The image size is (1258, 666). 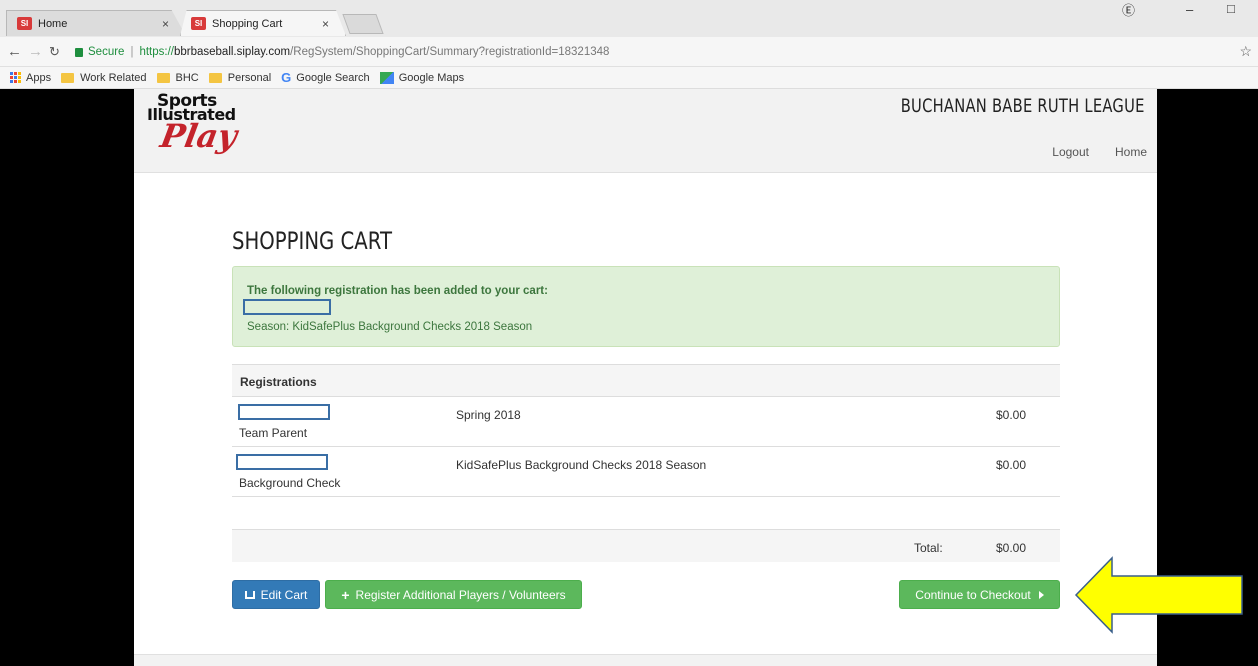 What do you see at coordinates (1189, 9) in the screenshot?
I see `minimize-icon: –` at bounding box center [1189, 9].